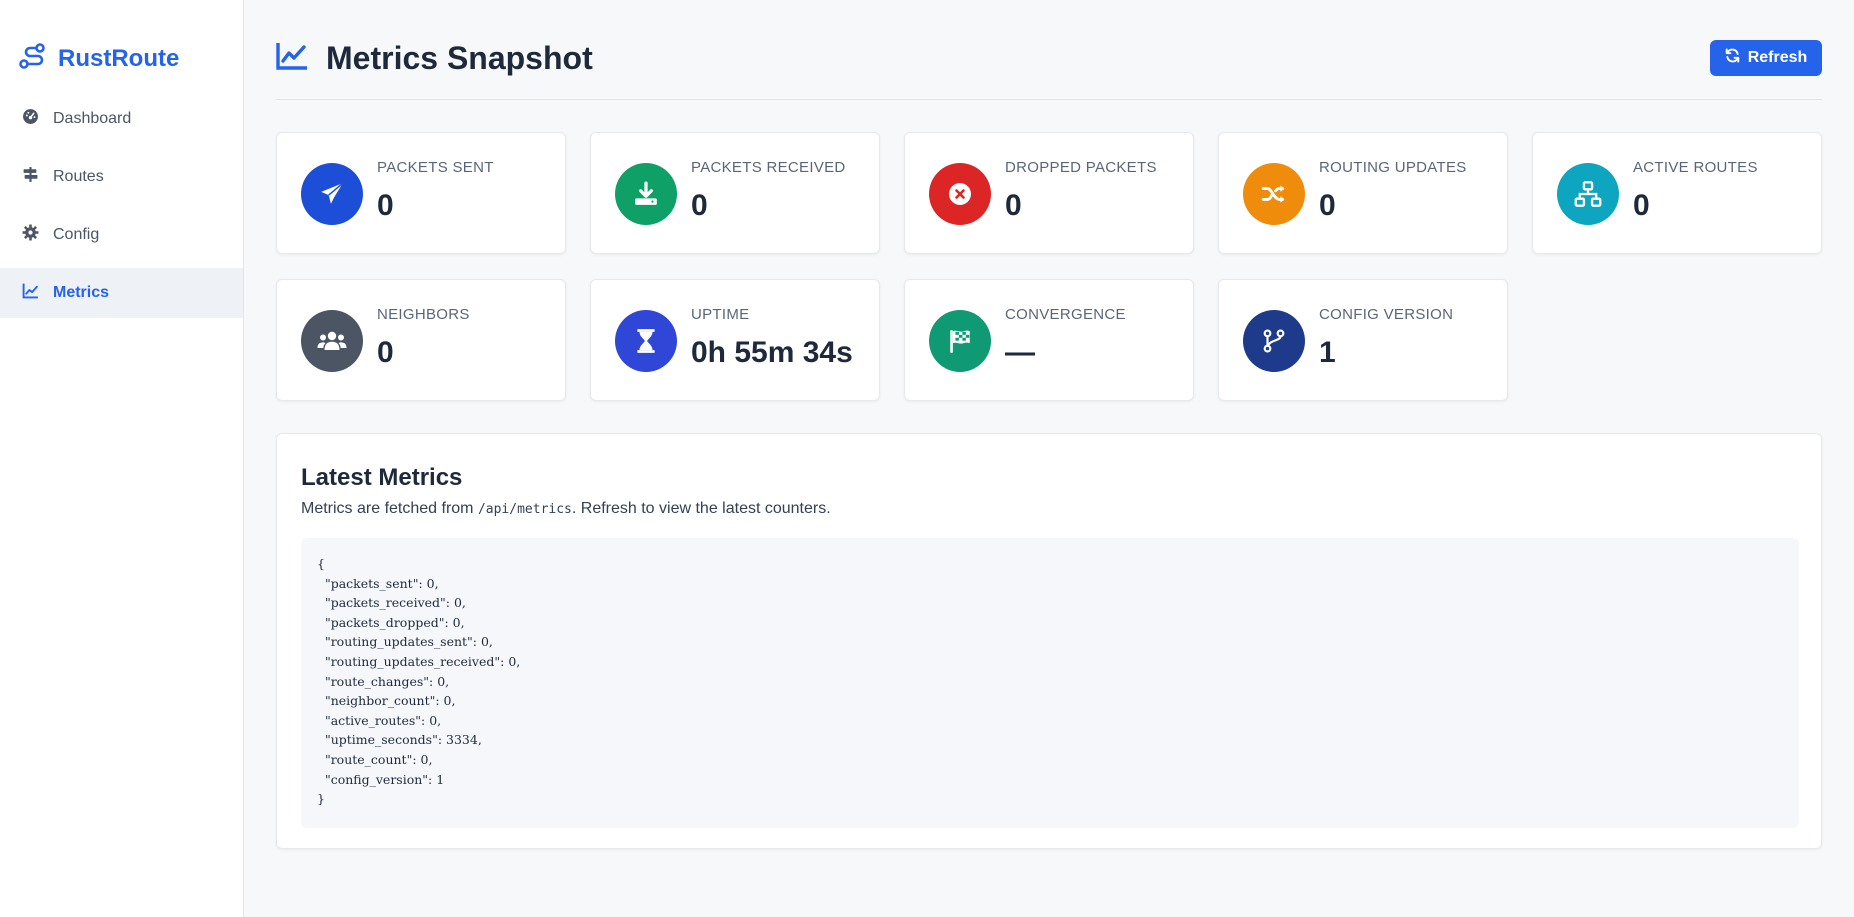 The image size is (1854, 917). I want to click on metric-card-uptime: Uptime 0h 55m 34s, so click(735, 340).